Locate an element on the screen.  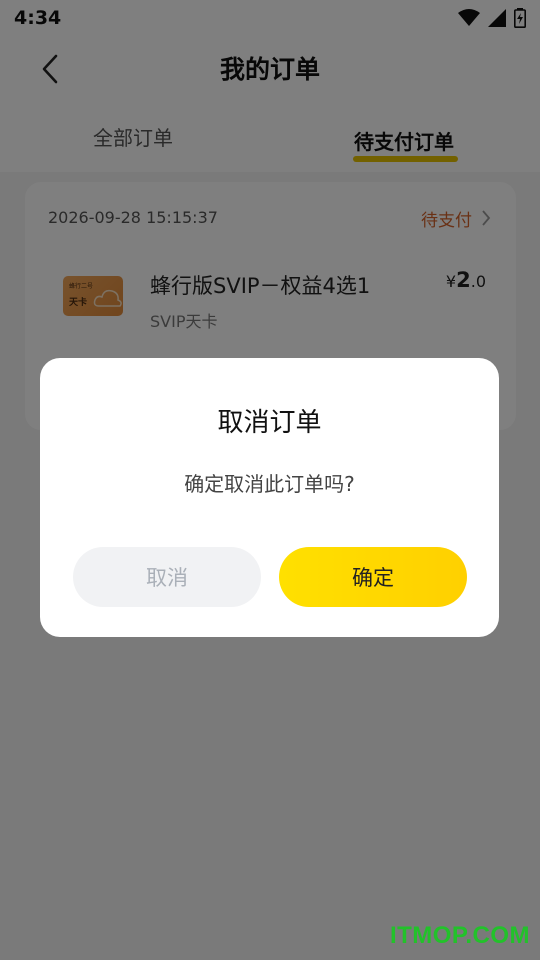
cancel-button: 取消 is located at coordinates (167, 577).